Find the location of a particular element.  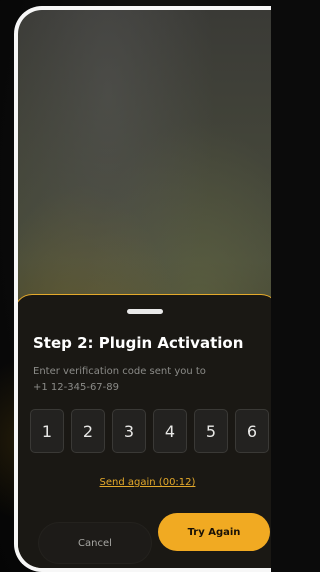

code-digit-4: 4 is located at coordinates (170, 431).